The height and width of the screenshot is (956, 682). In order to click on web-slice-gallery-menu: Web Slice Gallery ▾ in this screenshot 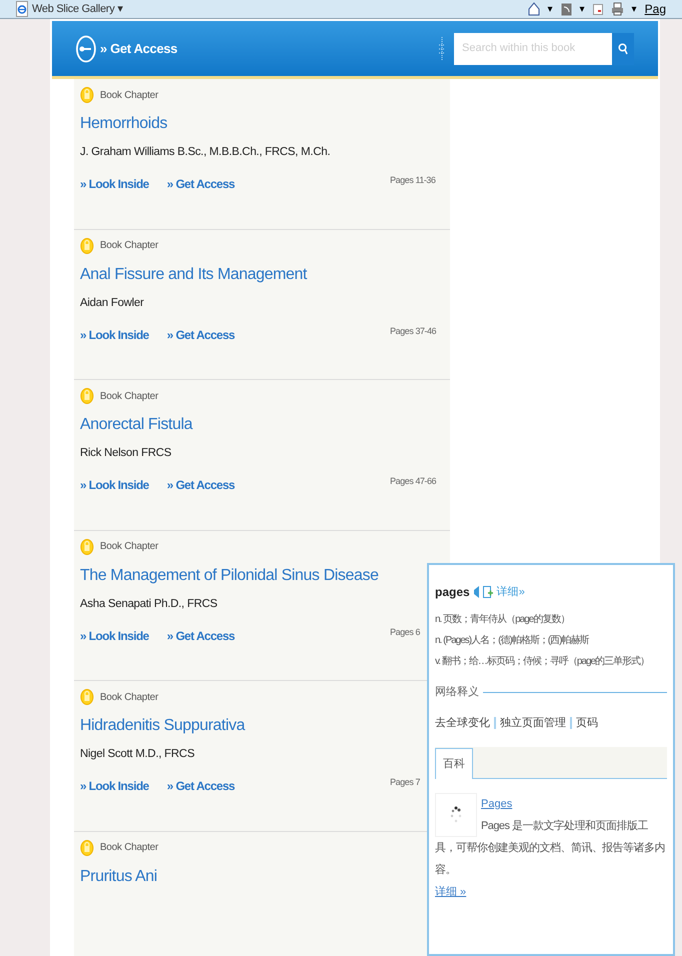, I will do `click(78, 9)`.